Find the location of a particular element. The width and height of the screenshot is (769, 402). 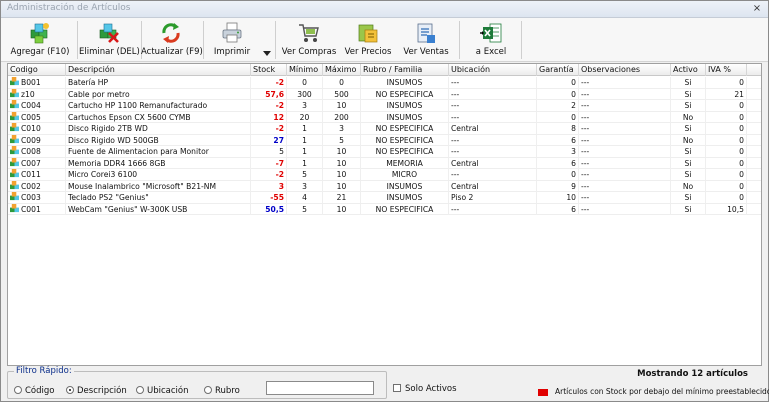

cell-iva-text: 10,5 is located at coordinates (735, 209).